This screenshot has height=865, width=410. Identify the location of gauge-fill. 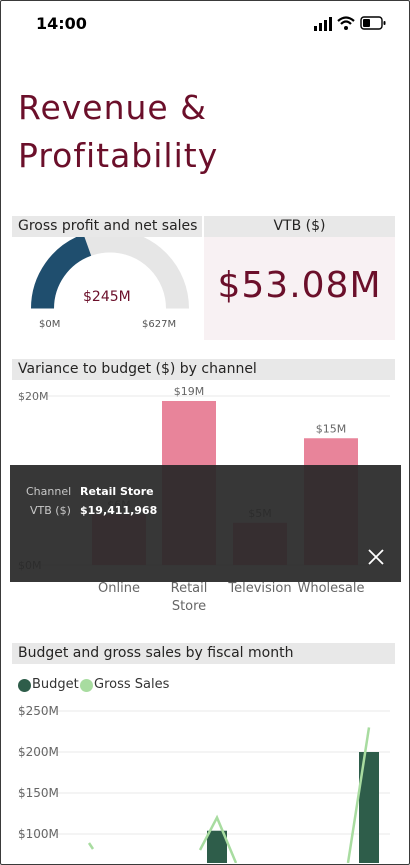
(61, 273).